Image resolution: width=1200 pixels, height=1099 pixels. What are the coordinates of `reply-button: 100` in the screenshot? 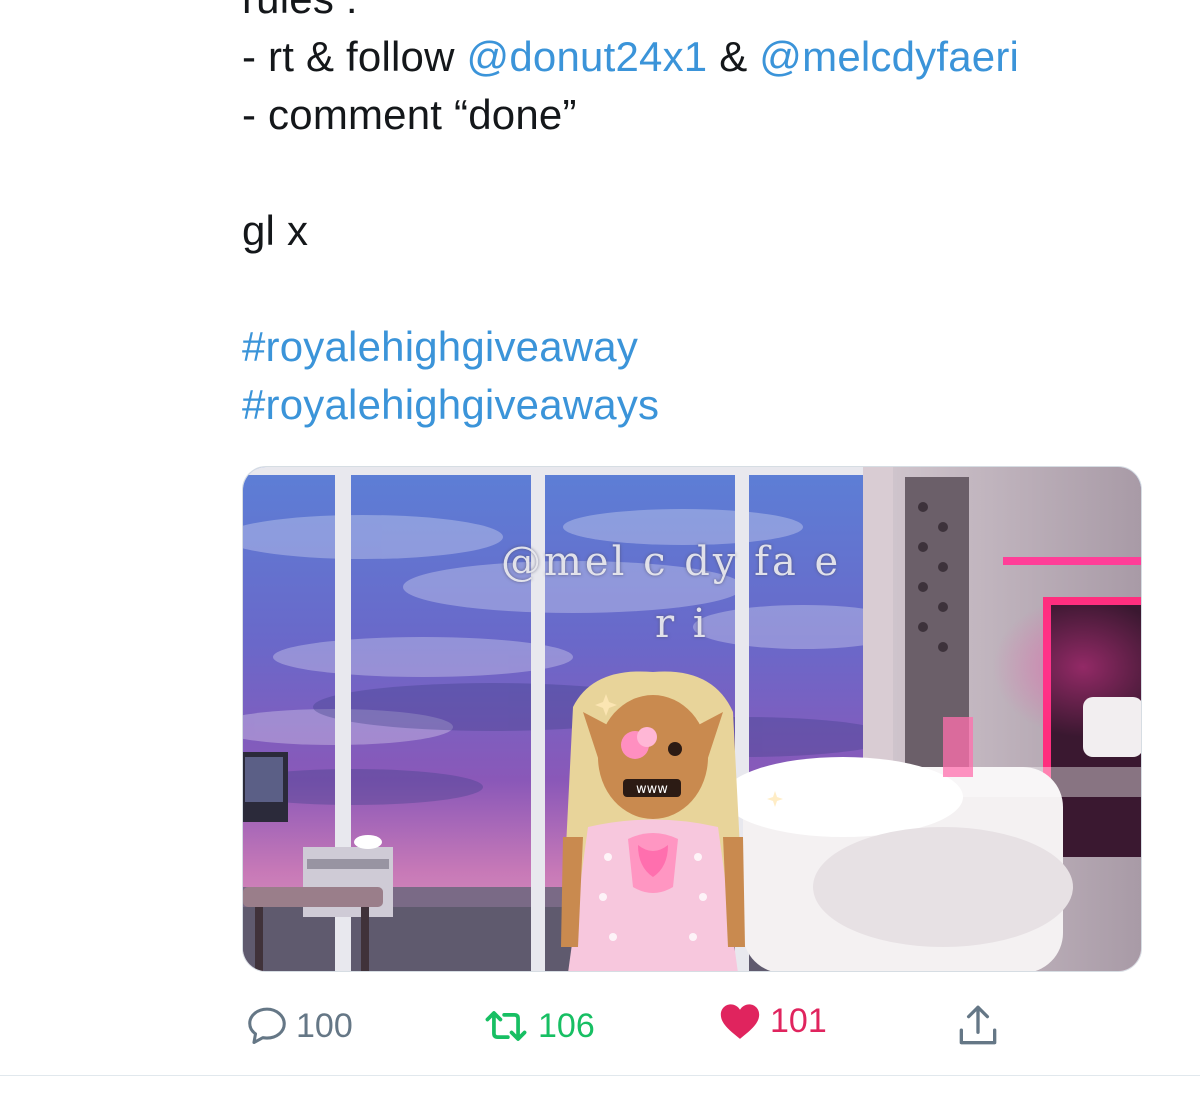 It's located at (298, 1026).